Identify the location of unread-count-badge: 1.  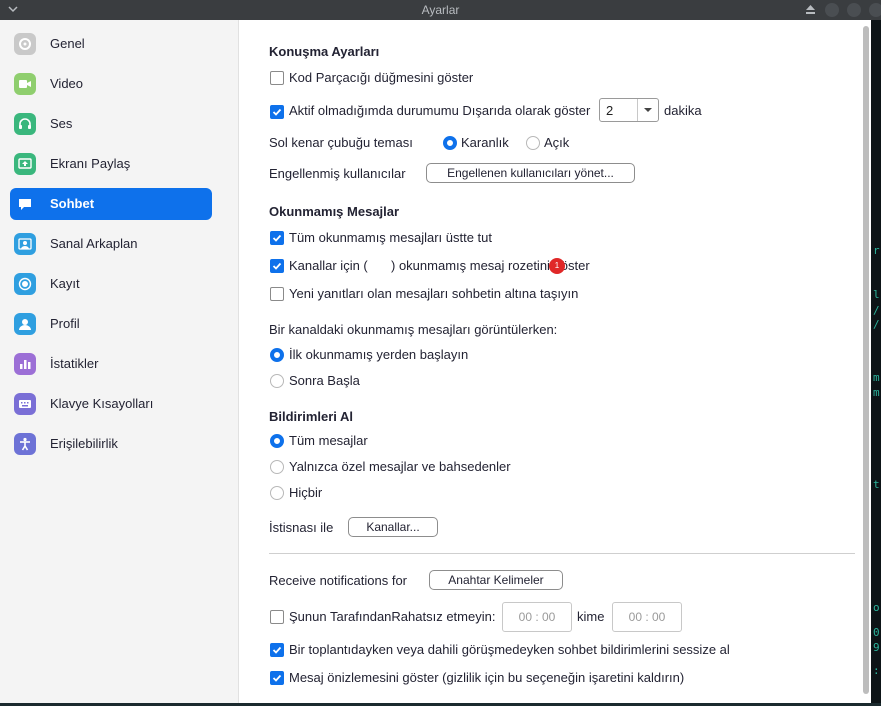
(557, 266).